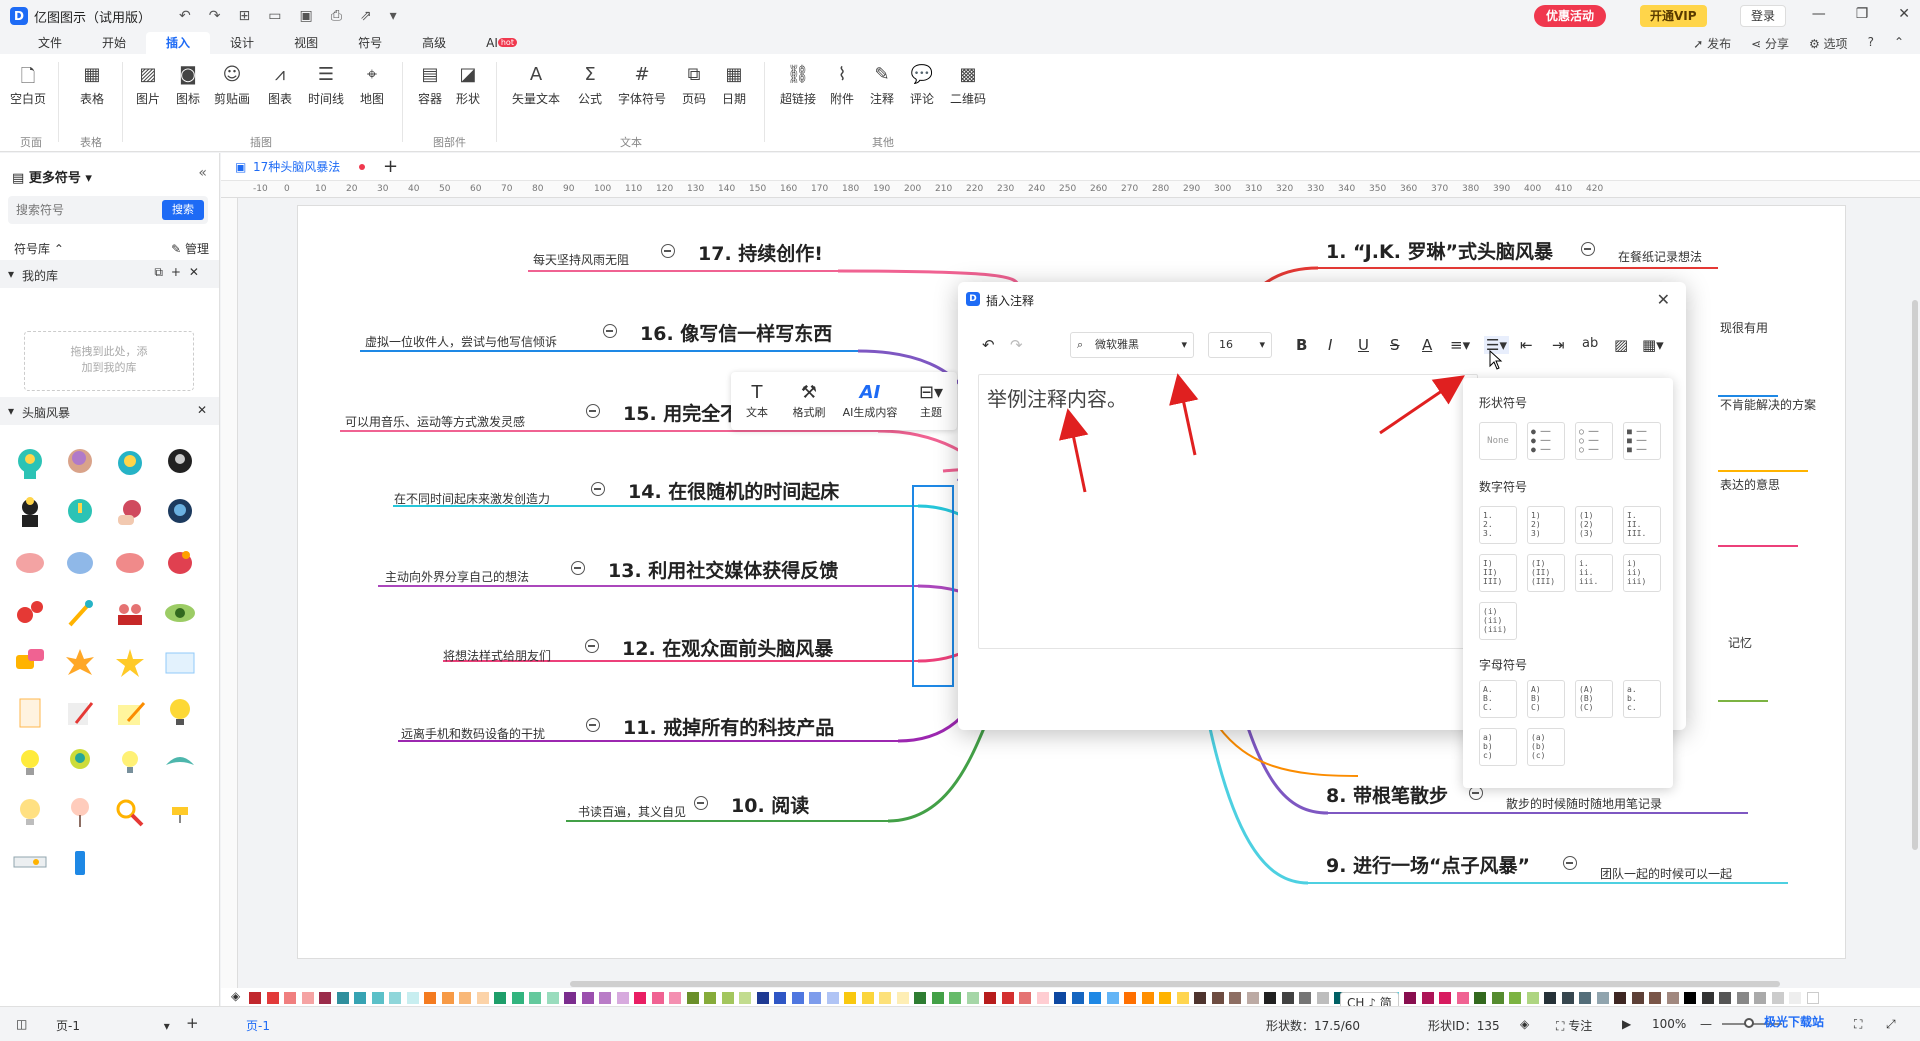 The image size is (1920, 1041). Describe the element at coordinates (1669, 1024) in the screenshot. I see `zoom-level: 100%` at that location.